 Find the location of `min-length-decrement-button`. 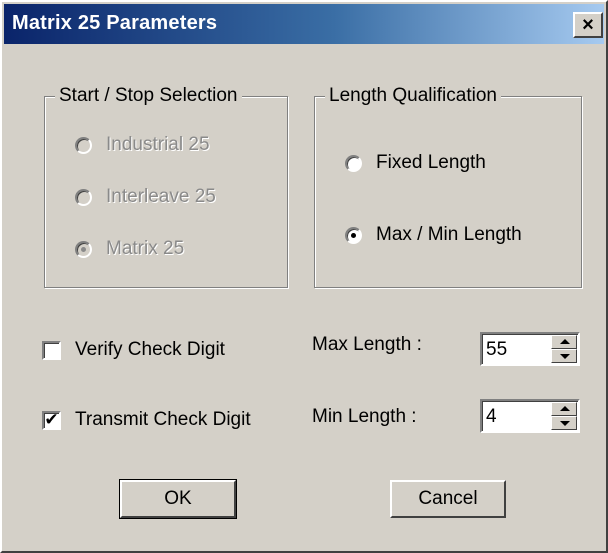

min-length-decrement-button is located at coordinates (564, 423).